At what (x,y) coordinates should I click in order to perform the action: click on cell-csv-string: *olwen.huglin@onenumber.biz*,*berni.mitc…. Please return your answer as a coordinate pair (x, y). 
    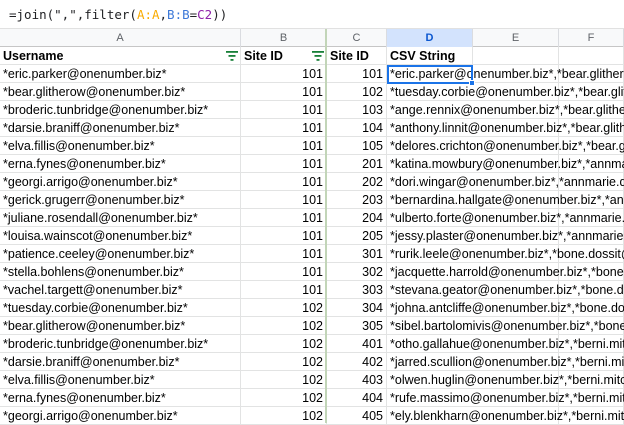
    Looking at the image, I should click on (505, 380).